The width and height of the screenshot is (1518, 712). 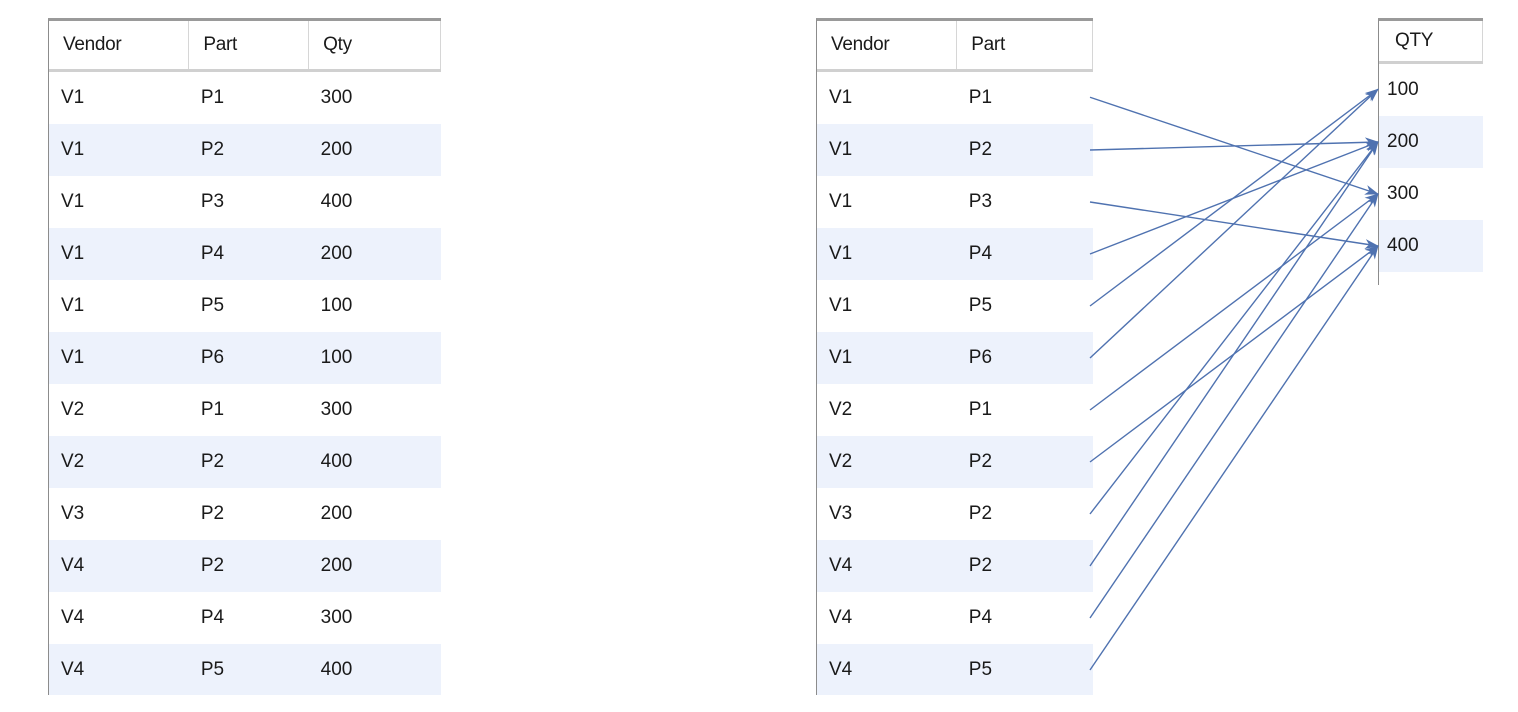 I want to click on source-row: V1 P5 100, so click(x=245, y=306).